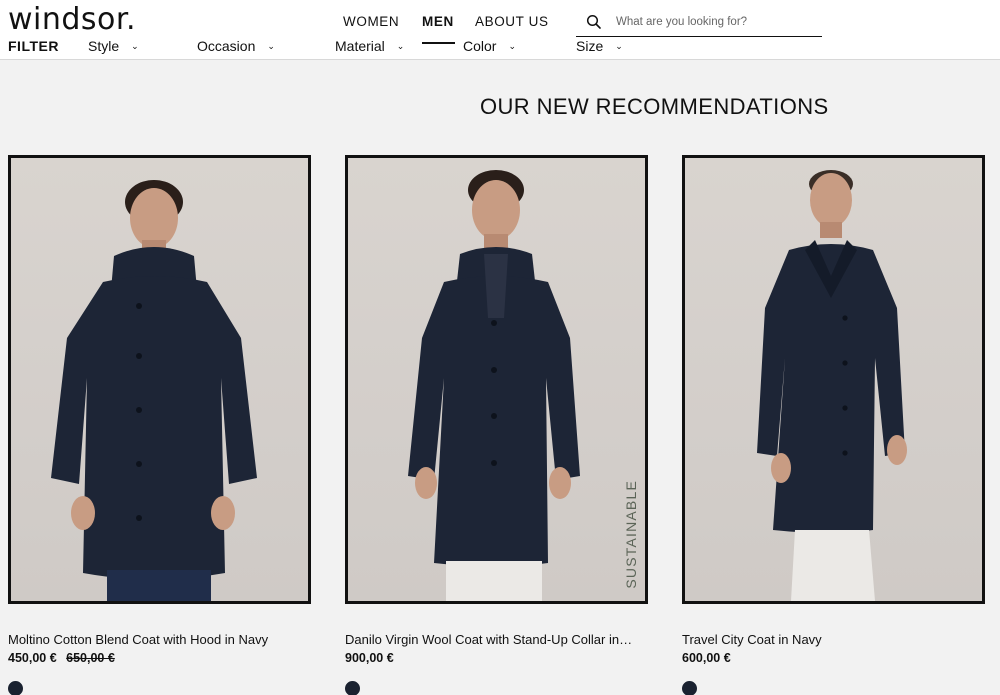 Image resolution: width=1000 pixels, height=695 pixels. I want to click on filter-toggle: FILTER, so click(33, 46).